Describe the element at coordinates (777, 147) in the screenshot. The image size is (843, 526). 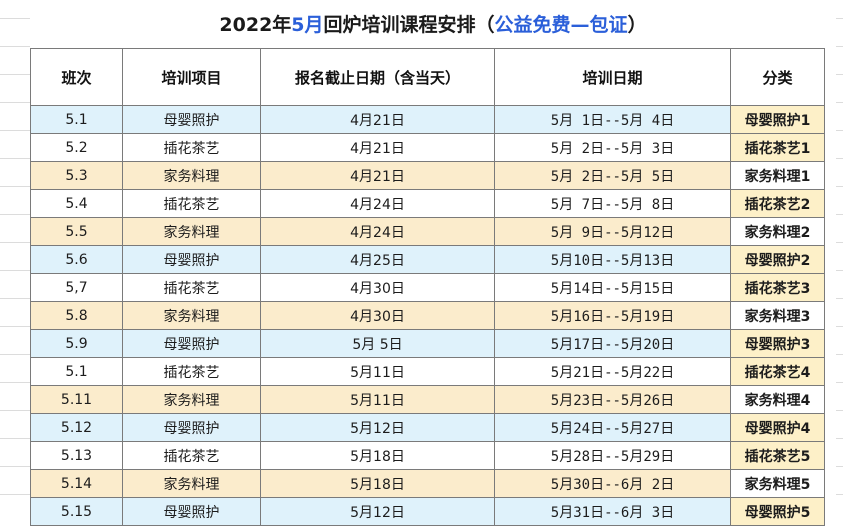
I see `cell-category: 插花茶艺1` at that location.